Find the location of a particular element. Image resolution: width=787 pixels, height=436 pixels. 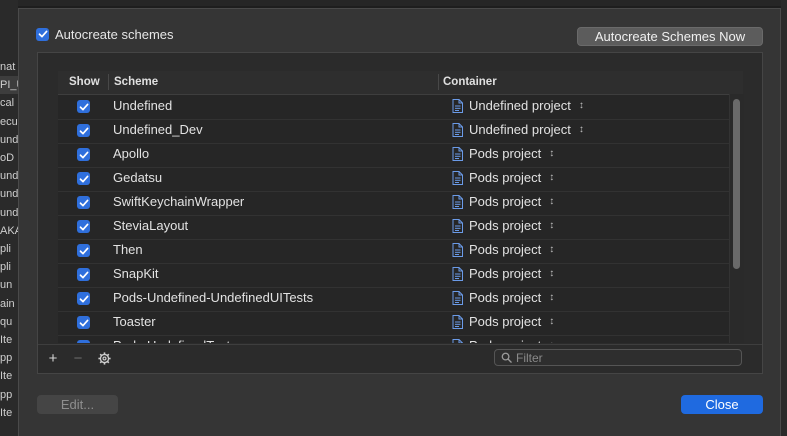

autocreate-checkbox is located at coordinates (42, 34).